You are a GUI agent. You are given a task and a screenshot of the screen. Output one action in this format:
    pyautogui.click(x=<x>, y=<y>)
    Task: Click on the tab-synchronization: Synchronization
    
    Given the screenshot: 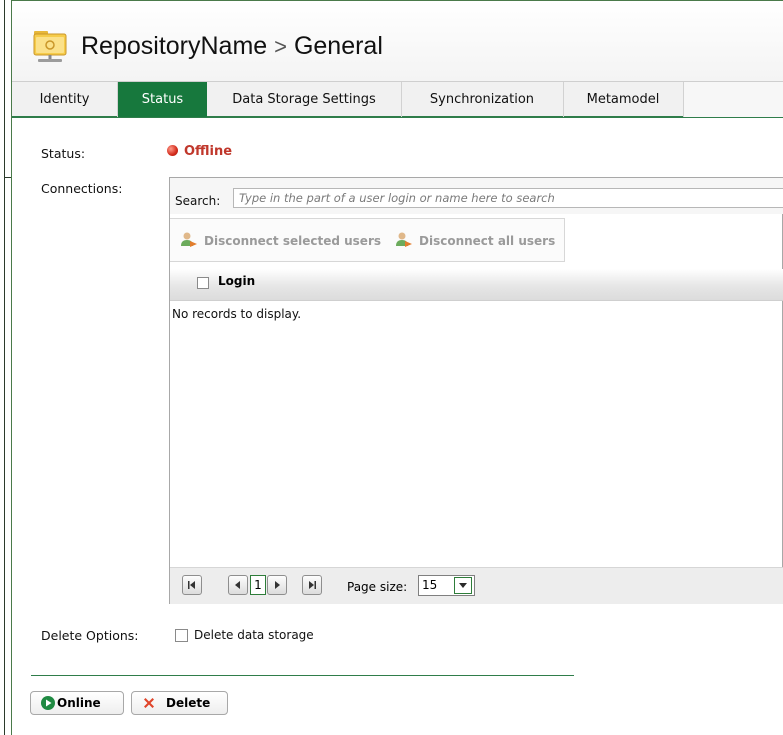 What is the action you would take?
    pyautogui.click(x=482, y=99)
    